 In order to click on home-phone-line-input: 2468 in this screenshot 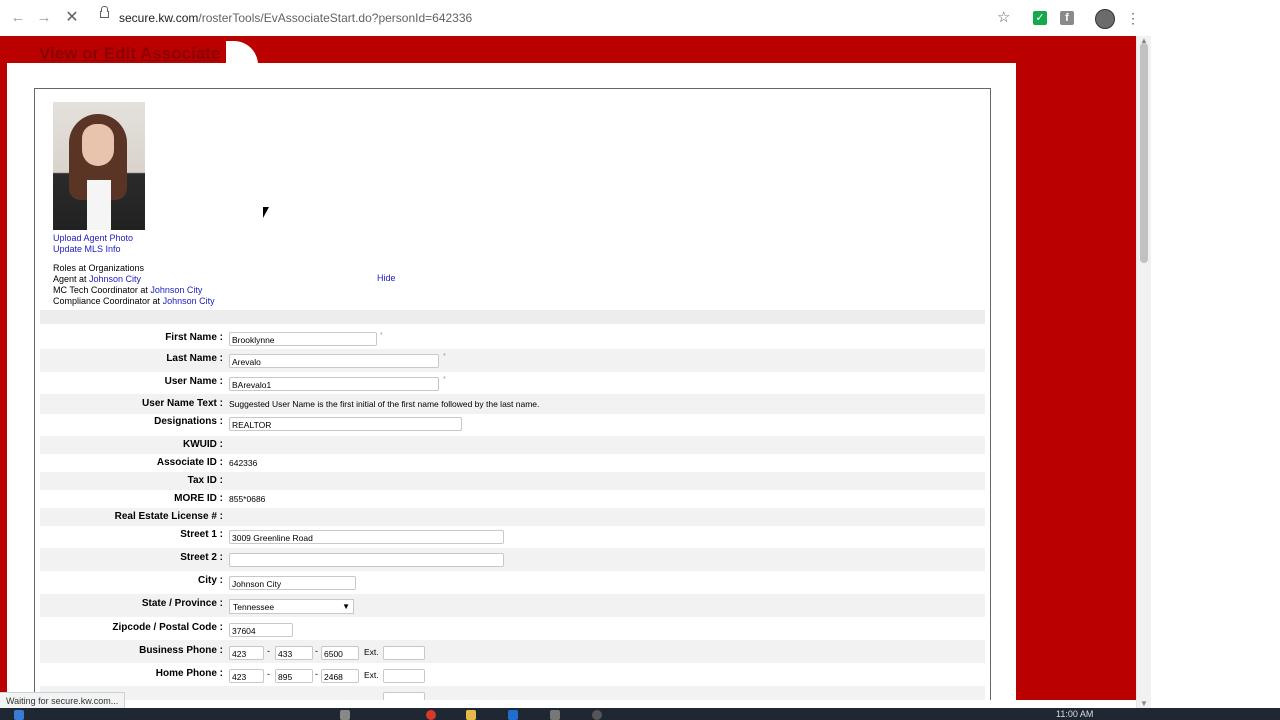, I will do `click(340, 676)`.